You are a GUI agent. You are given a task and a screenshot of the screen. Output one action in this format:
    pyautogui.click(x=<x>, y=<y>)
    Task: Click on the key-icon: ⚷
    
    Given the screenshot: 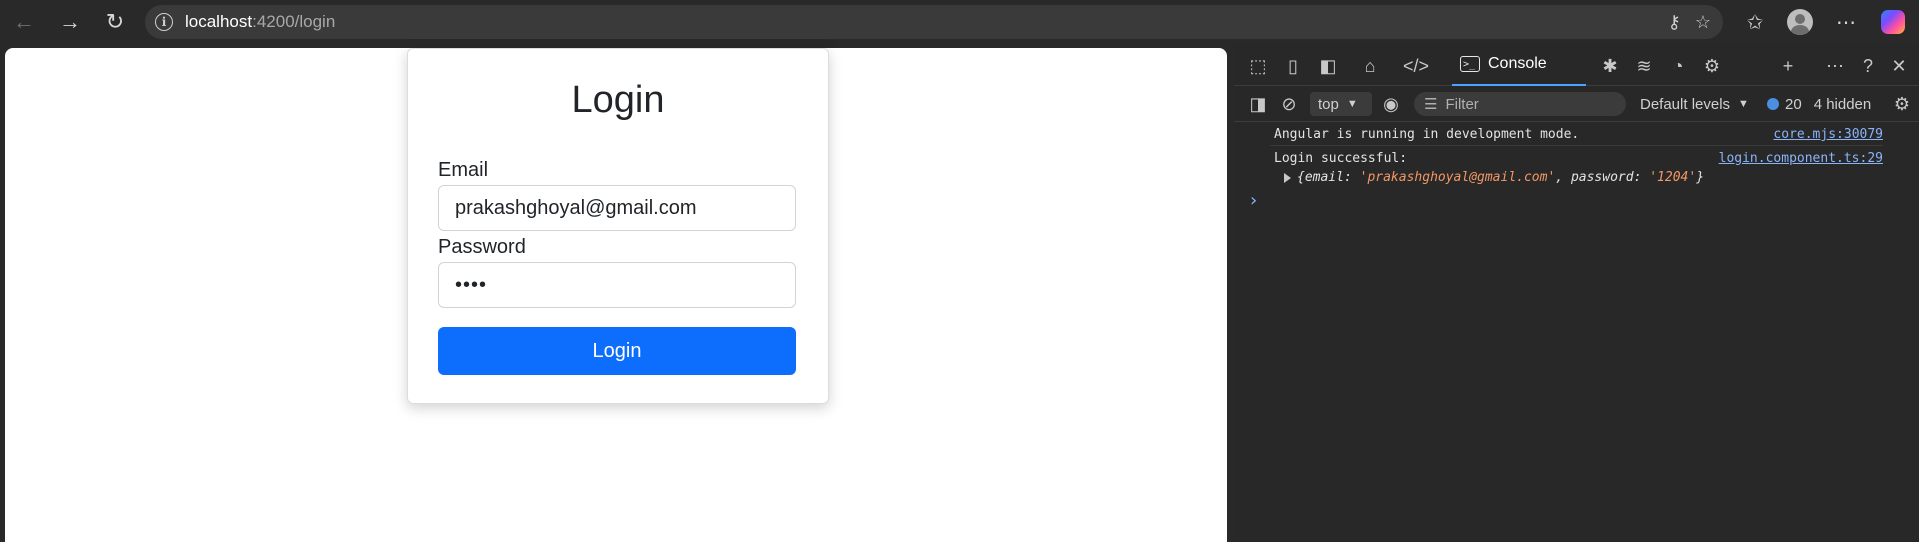 What is the action you would take?
    pyautogui.click(x=1674, y=22)
    